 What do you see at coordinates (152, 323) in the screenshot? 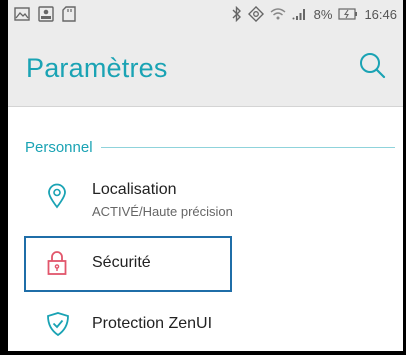
I see `item-title: Protection ZenUI` at bounding box center [152, 323].